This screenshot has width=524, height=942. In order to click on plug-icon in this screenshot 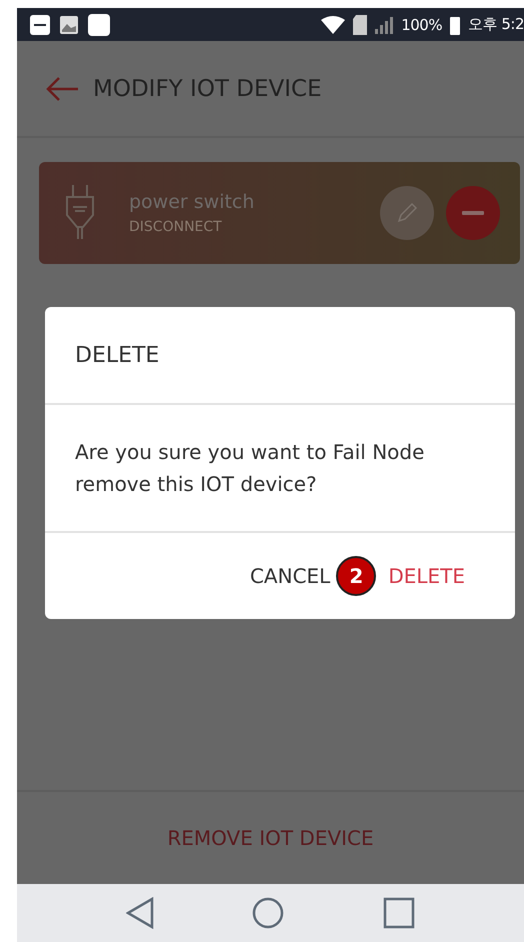, I will do `click(80, 213)`.